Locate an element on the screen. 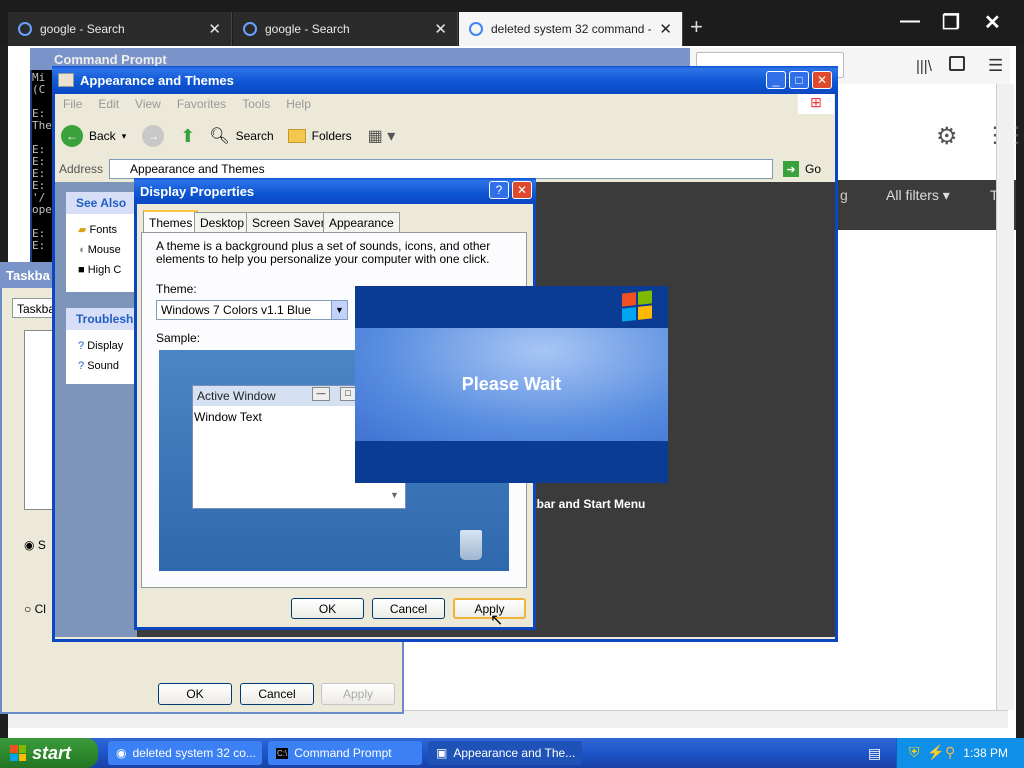 This screenshot has height=768, width=1024. browser-tab-1: google - Search ✕ is located at coordinates (120, 29).